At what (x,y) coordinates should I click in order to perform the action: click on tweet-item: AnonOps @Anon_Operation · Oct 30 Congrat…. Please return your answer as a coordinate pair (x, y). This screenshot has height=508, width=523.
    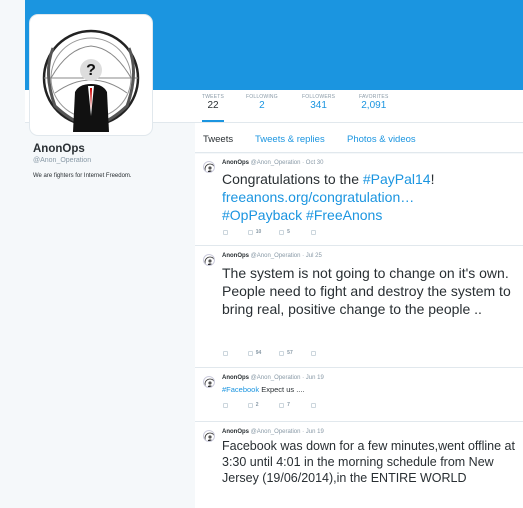
    Looking at the image, I should click on (359, 200).